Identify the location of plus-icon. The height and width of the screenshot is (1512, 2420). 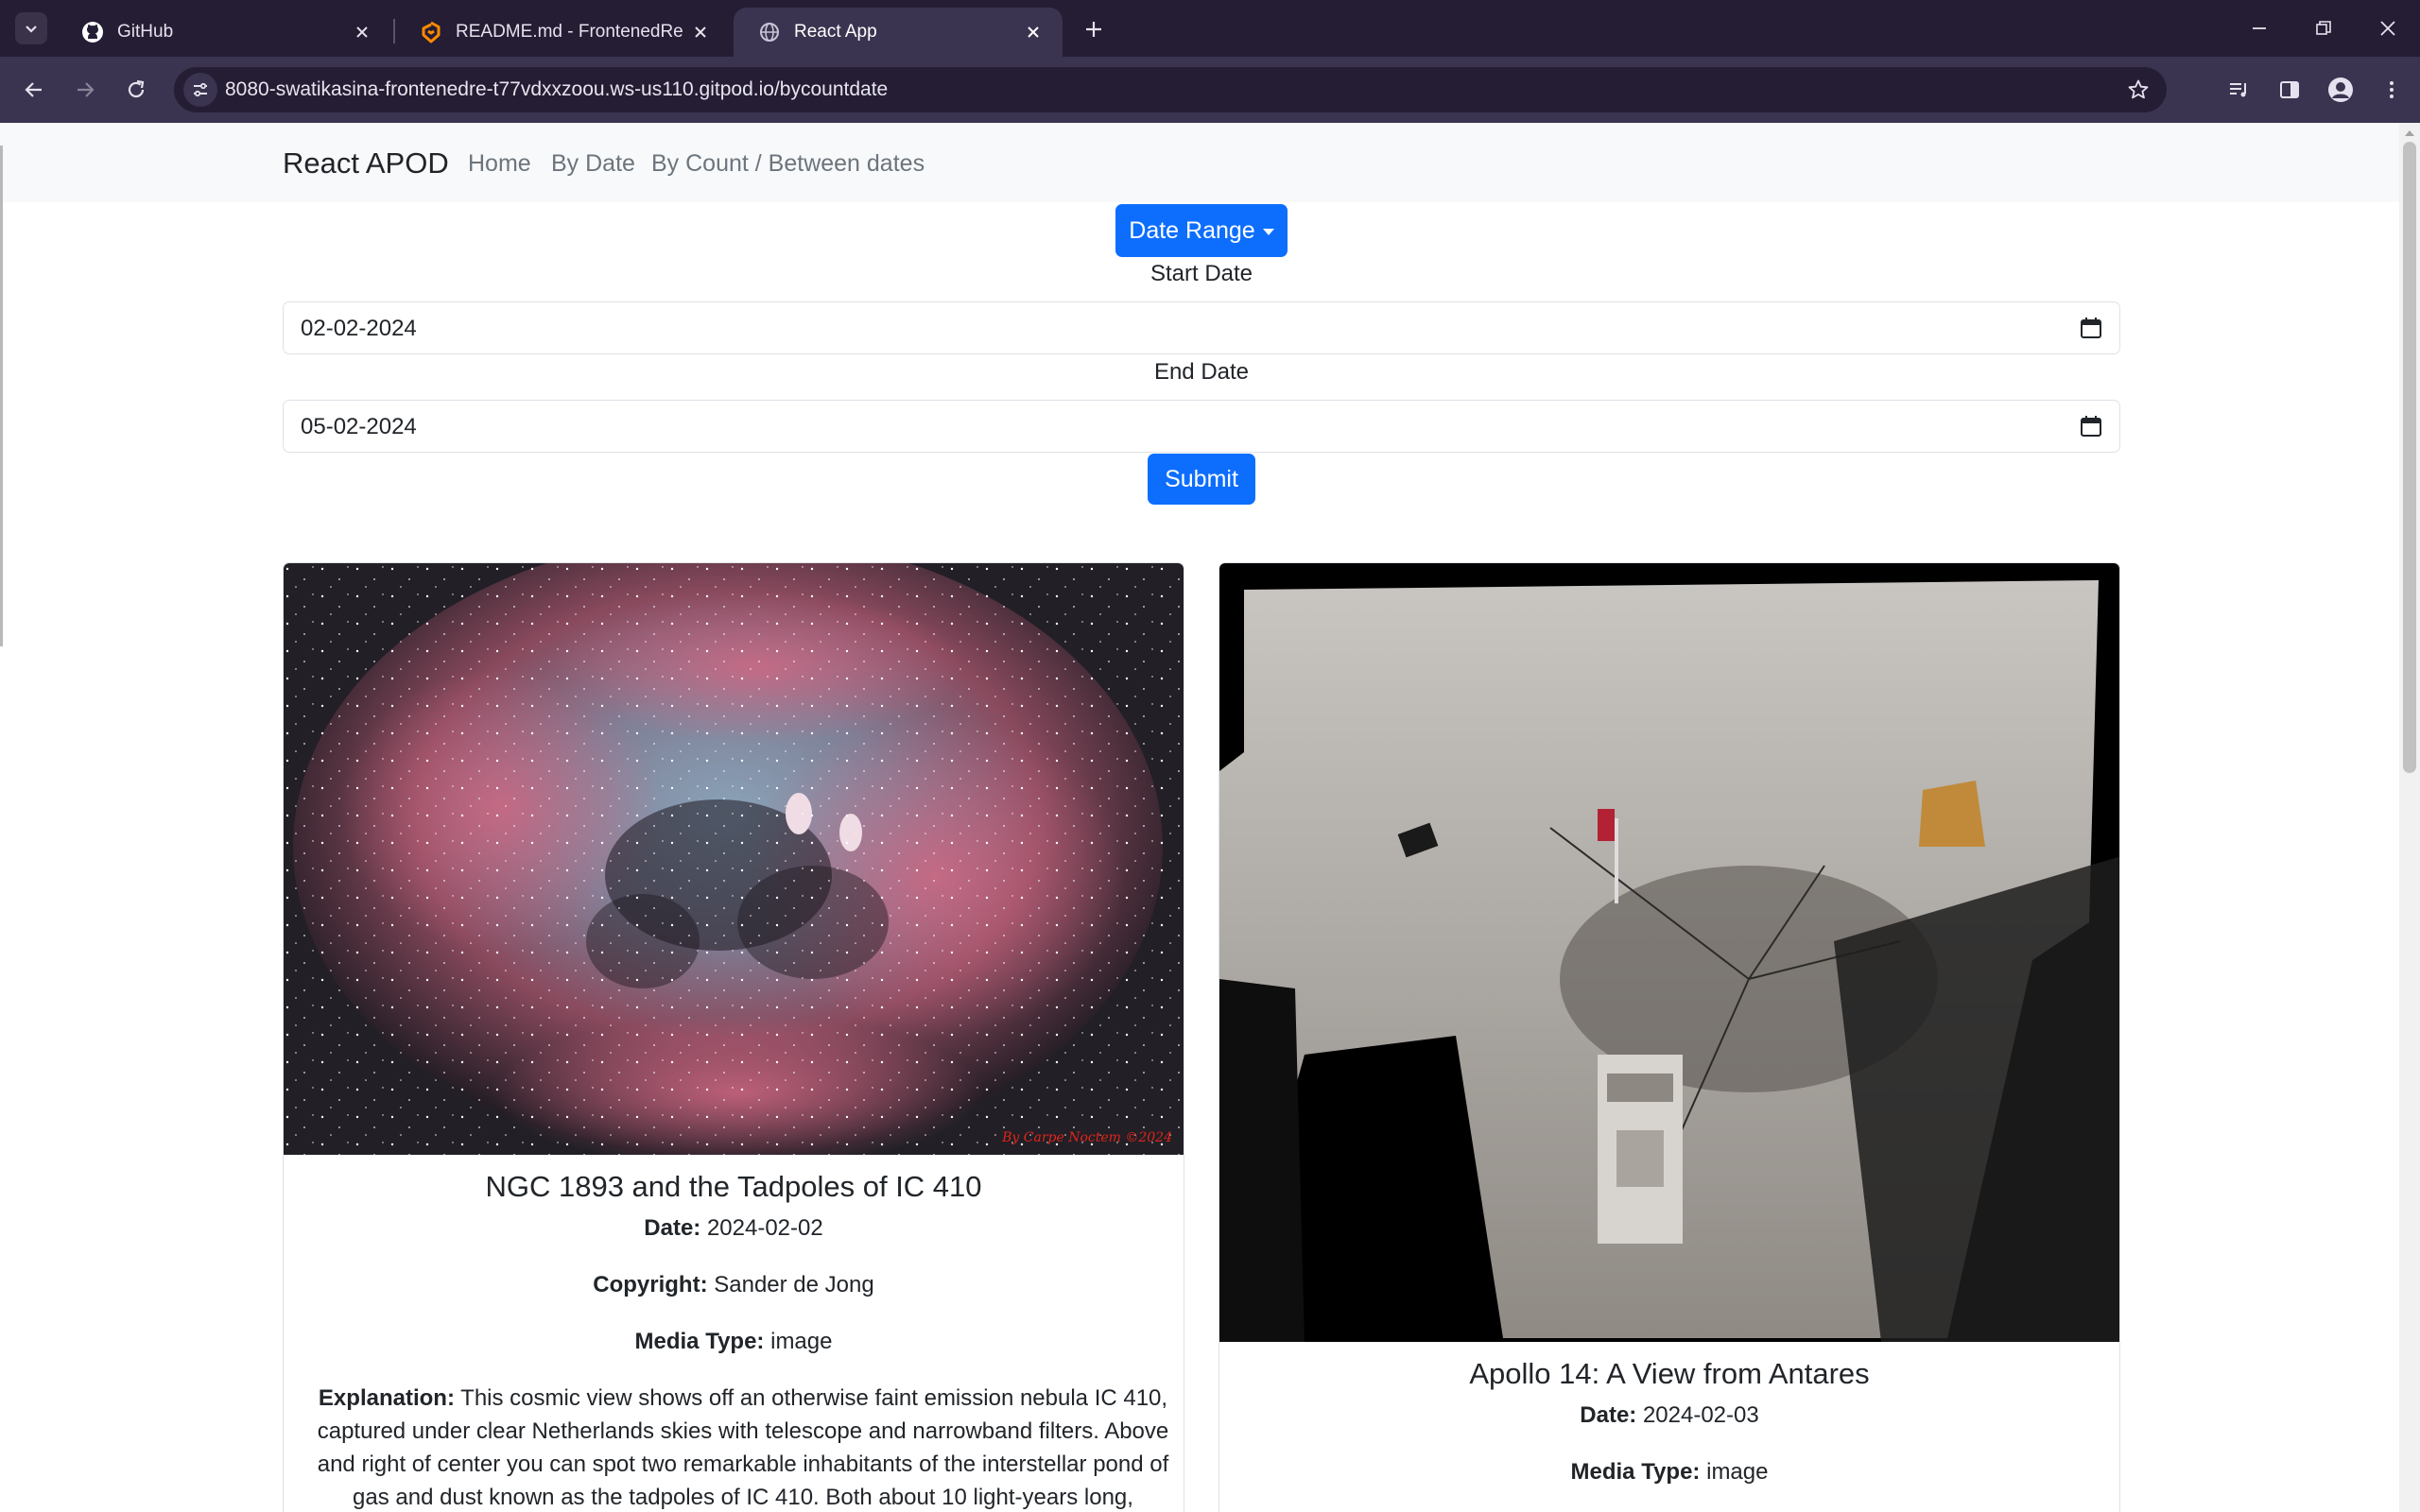
(1093, 29).